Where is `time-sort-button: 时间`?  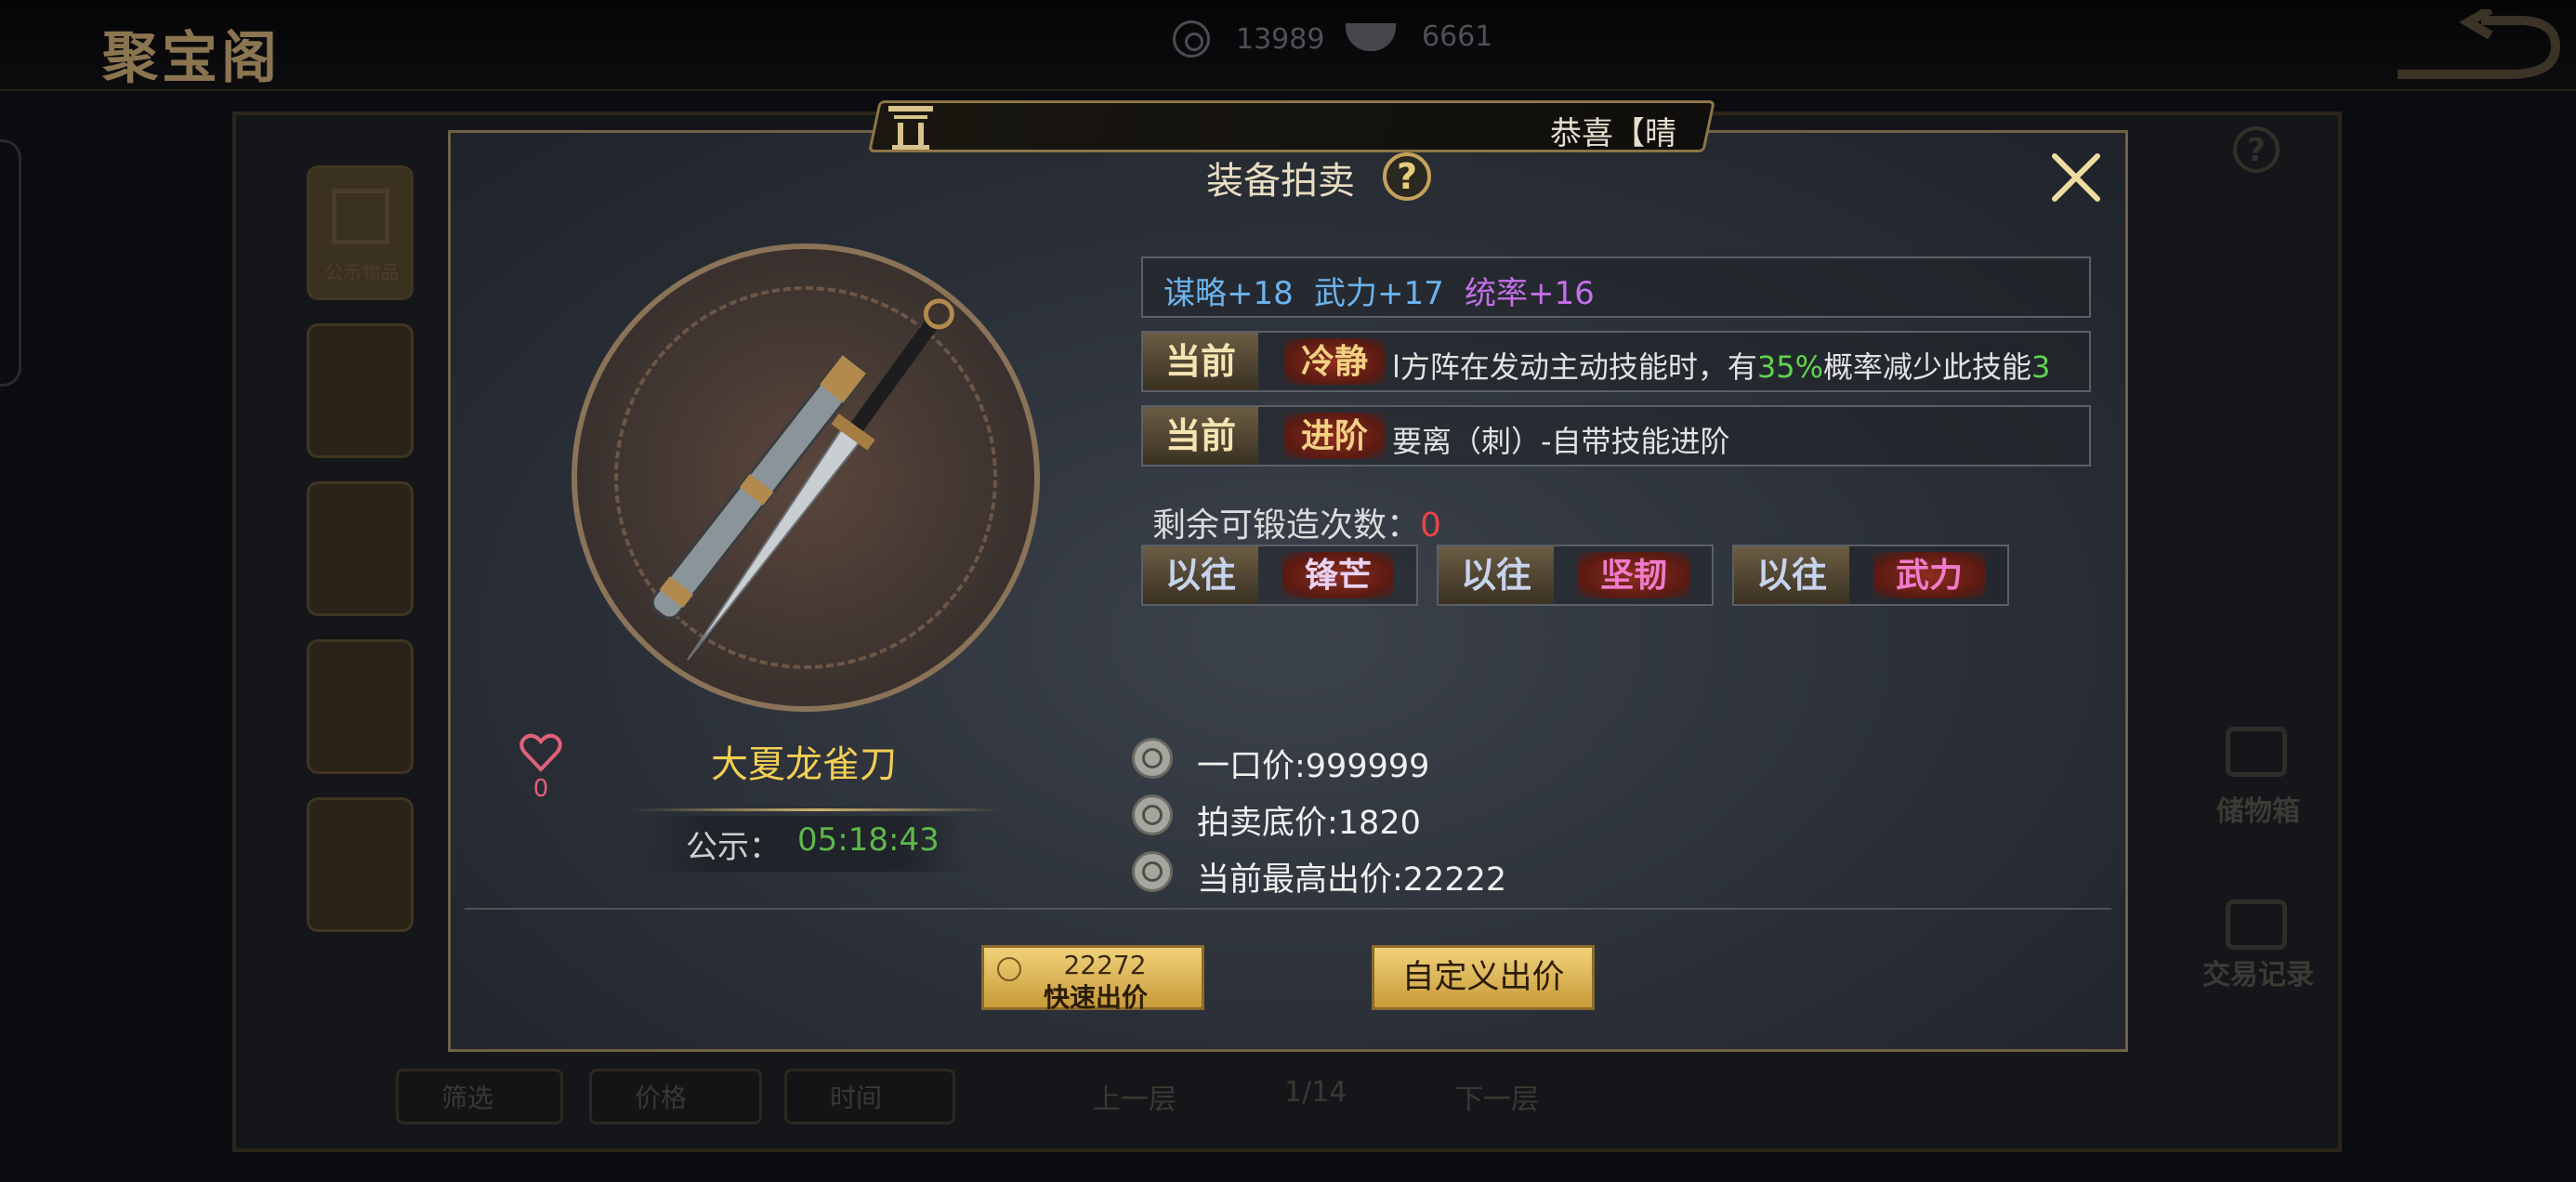 time-sort-button: 时间 is located at coordinates (869, 1096).